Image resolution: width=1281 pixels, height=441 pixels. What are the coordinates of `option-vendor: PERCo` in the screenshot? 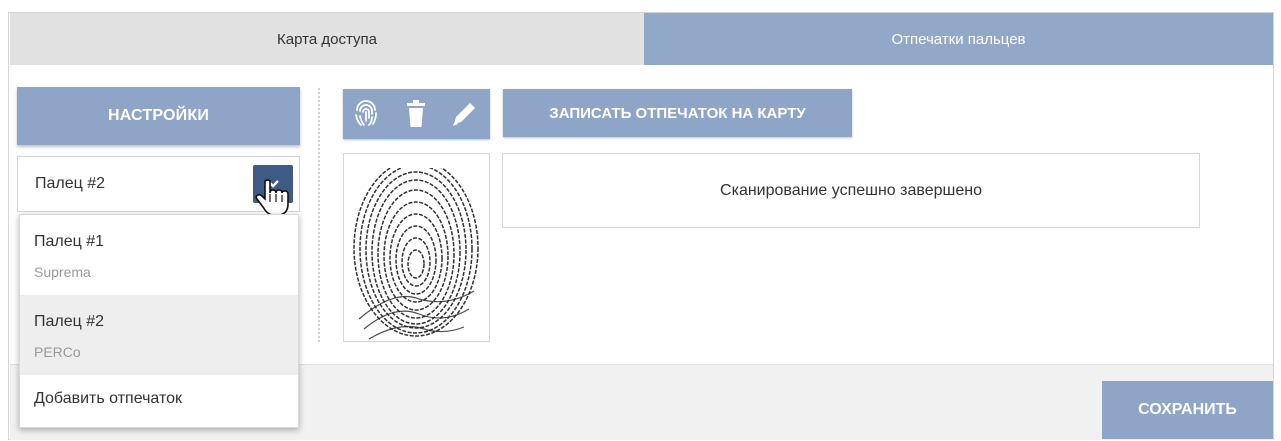 It's located at (57, 352).